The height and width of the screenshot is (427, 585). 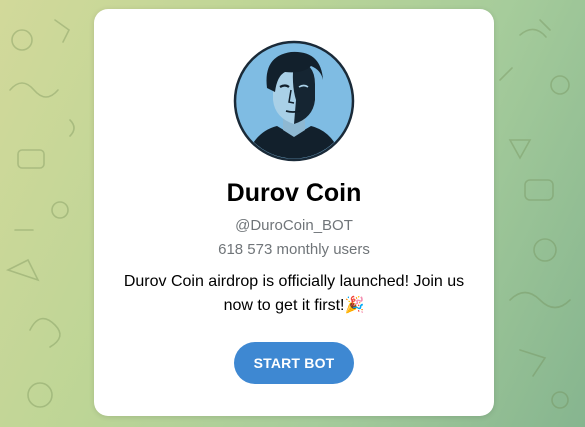 What do you see at coordinates (294, 193) in the screenshot?
I see `bot-name-title: Durov Coin` at bounding box center [294, 193].